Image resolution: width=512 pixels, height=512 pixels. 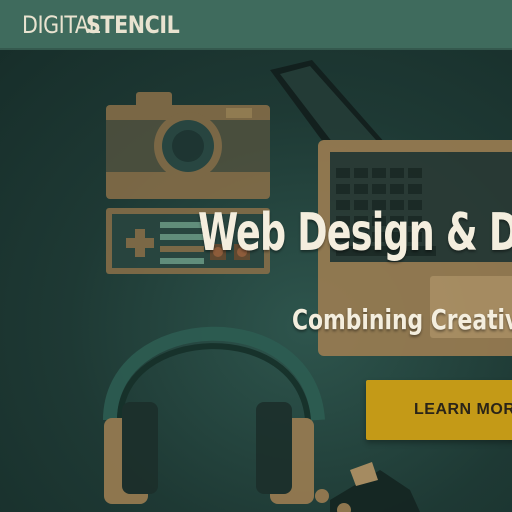 What do you see at coordinates (367, 487) in the screenshot?
I see `guitar-icon` at bounding box center [367, 487].